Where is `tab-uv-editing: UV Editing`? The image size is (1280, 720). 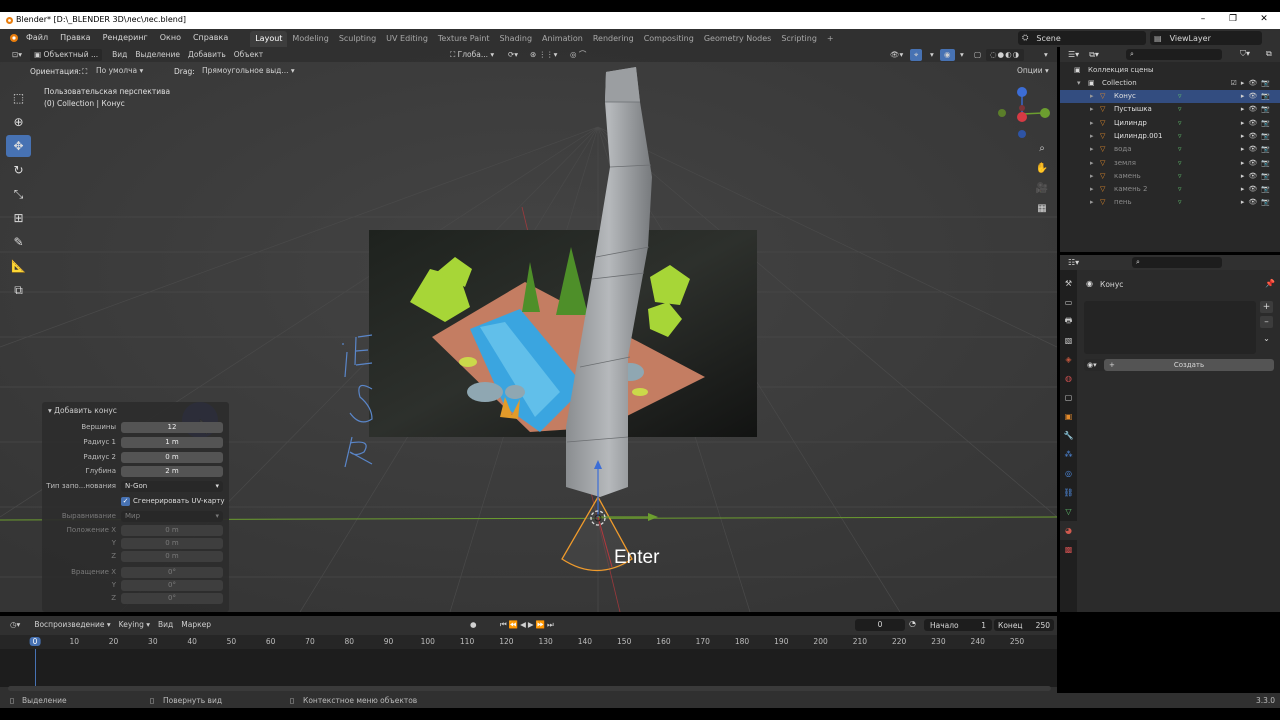 tab-uv-editing: UV Editing is located at coordinates (407, 39).